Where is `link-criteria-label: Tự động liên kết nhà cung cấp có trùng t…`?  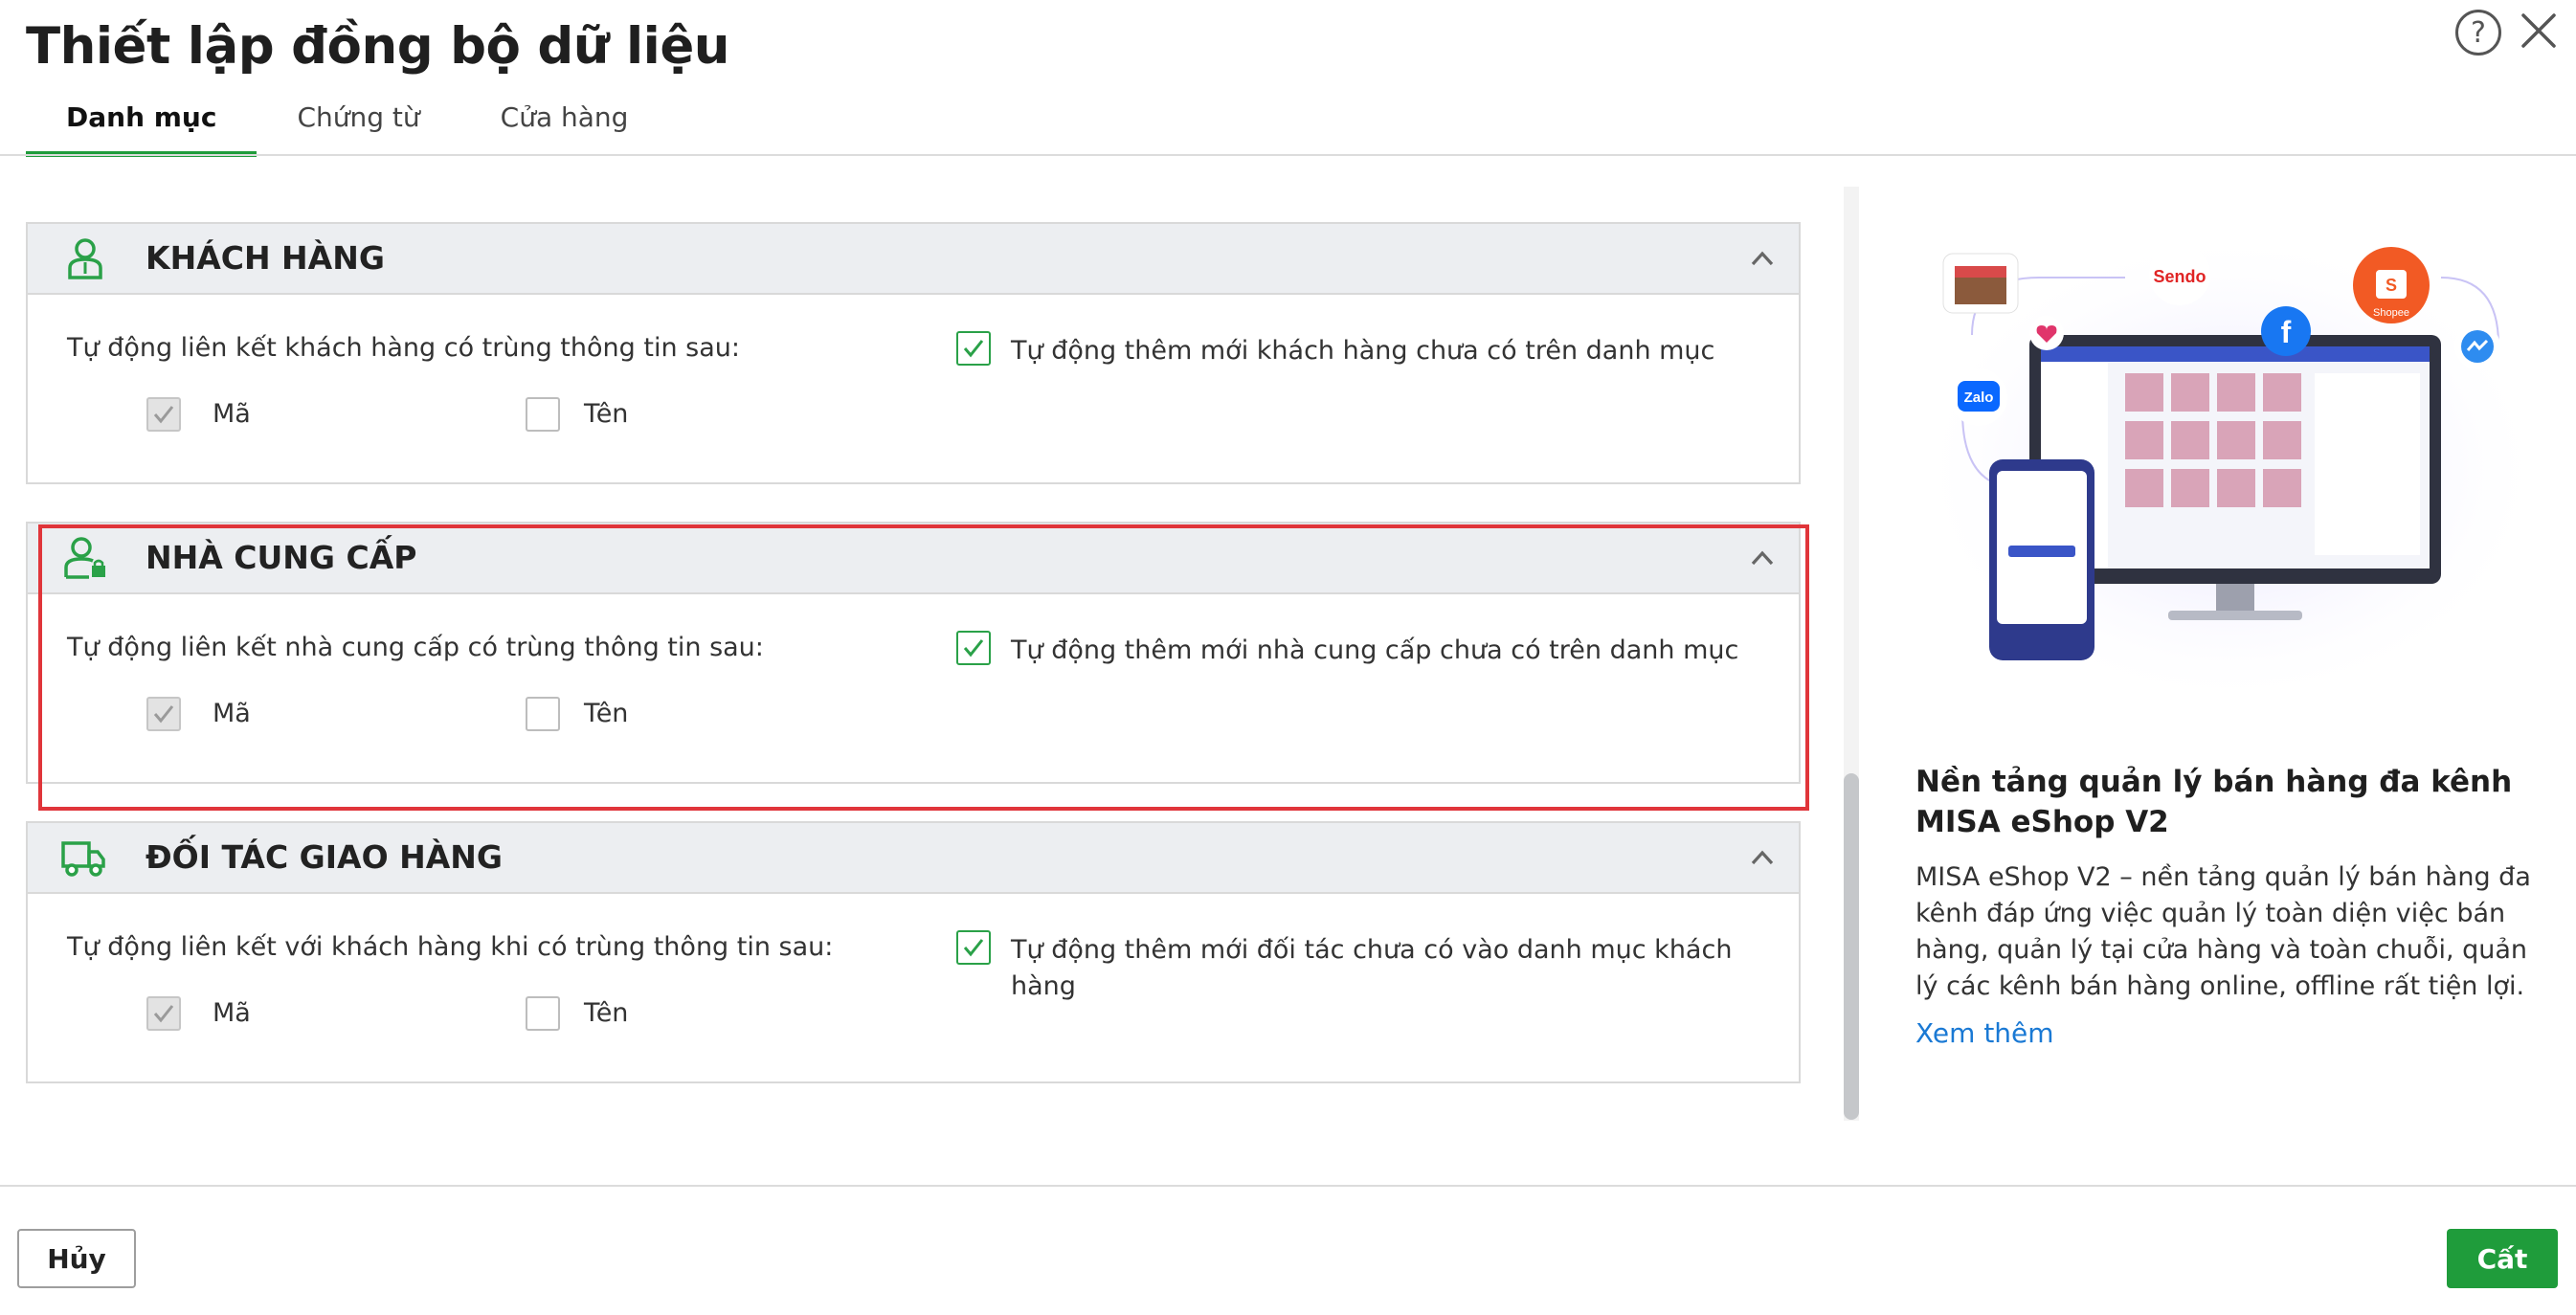 link-criteria-label: Tự động liên kết nhà cung cấp có trùng t… is located at coordinates (416, 647).